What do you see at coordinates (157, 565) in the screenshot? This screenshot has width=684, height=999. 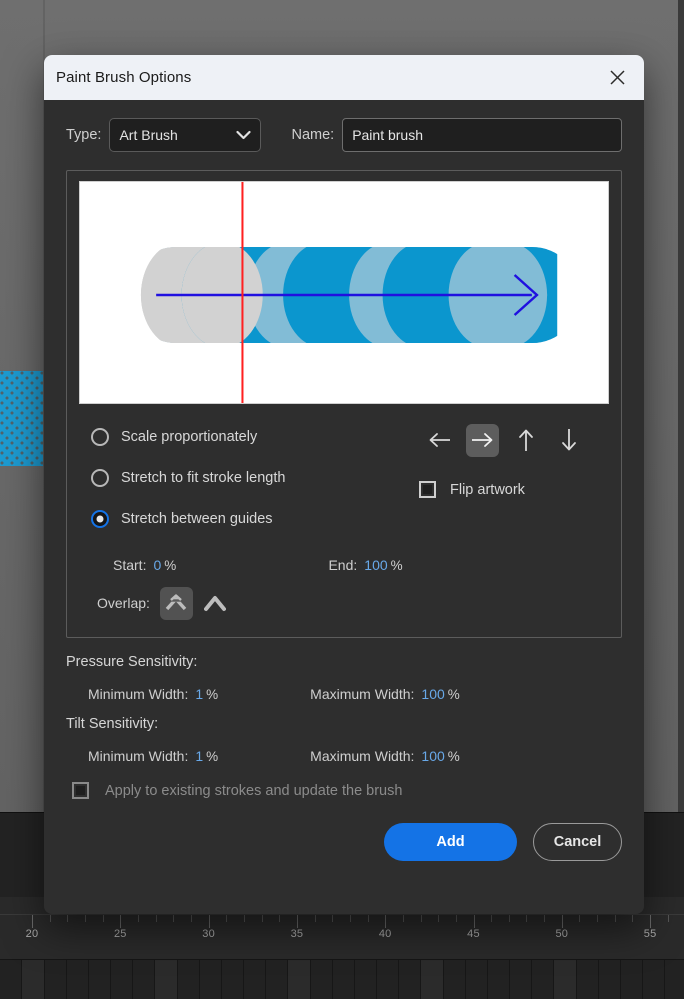 I see `start-value: 0` at bounding box center [157, 565].